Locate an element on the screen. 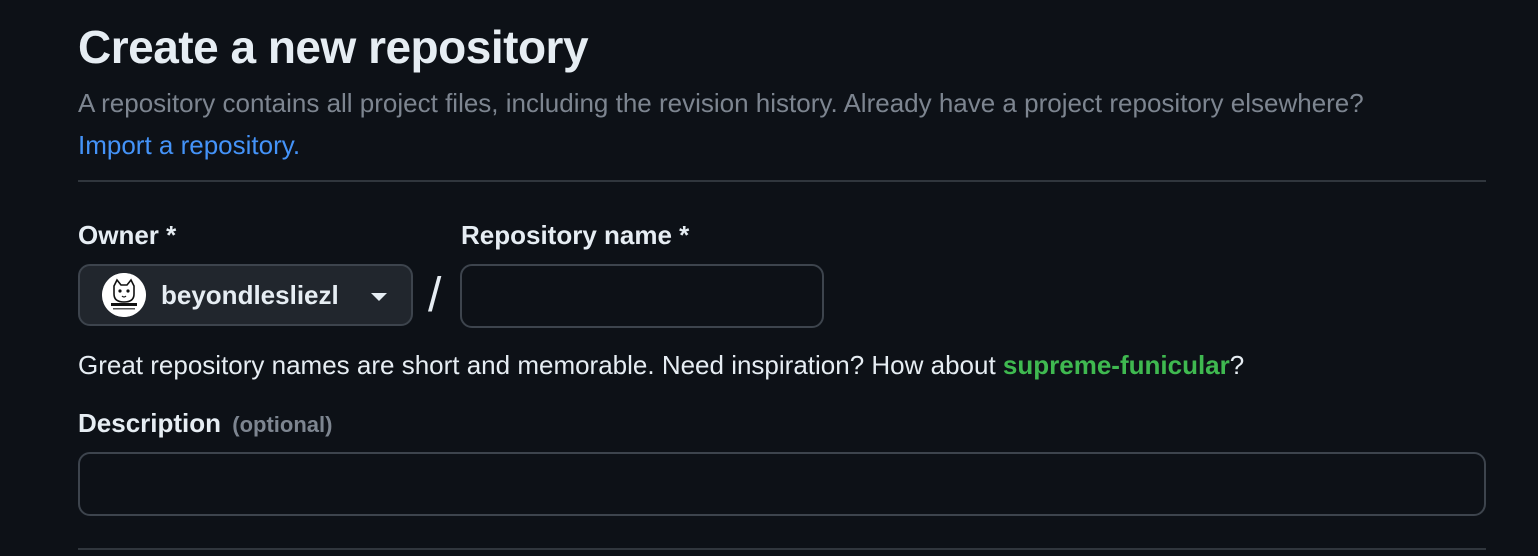 The height and width of the screenshot is (556, 1538). repository-name-label: Repository name * is located at coordinates (575, 235).